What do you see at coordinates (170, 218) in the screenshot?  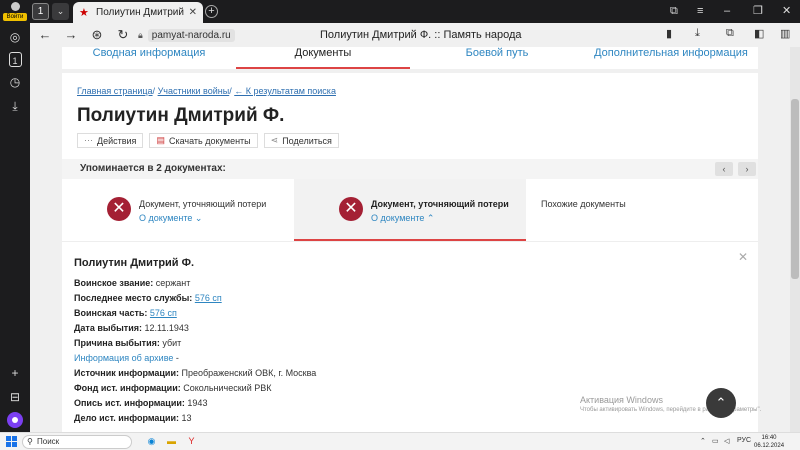 I see `about-document-link: О документе ⌄` at bounding box center [170, 218].